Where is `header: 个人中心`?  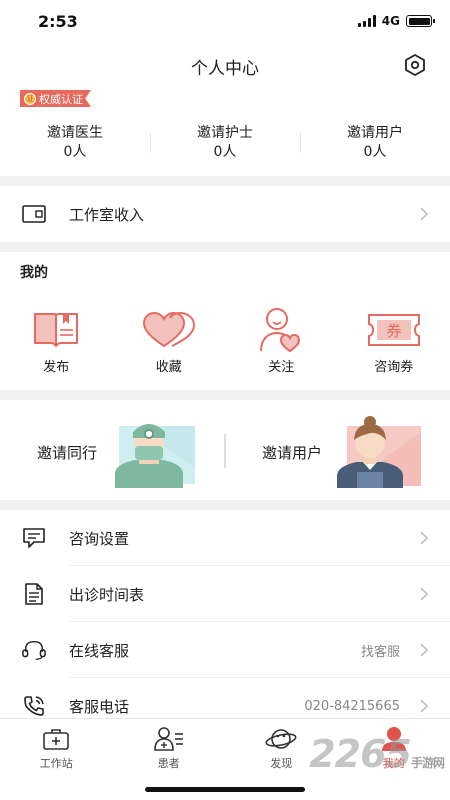 header: 个人中心 is located at coordinates (225, 66).